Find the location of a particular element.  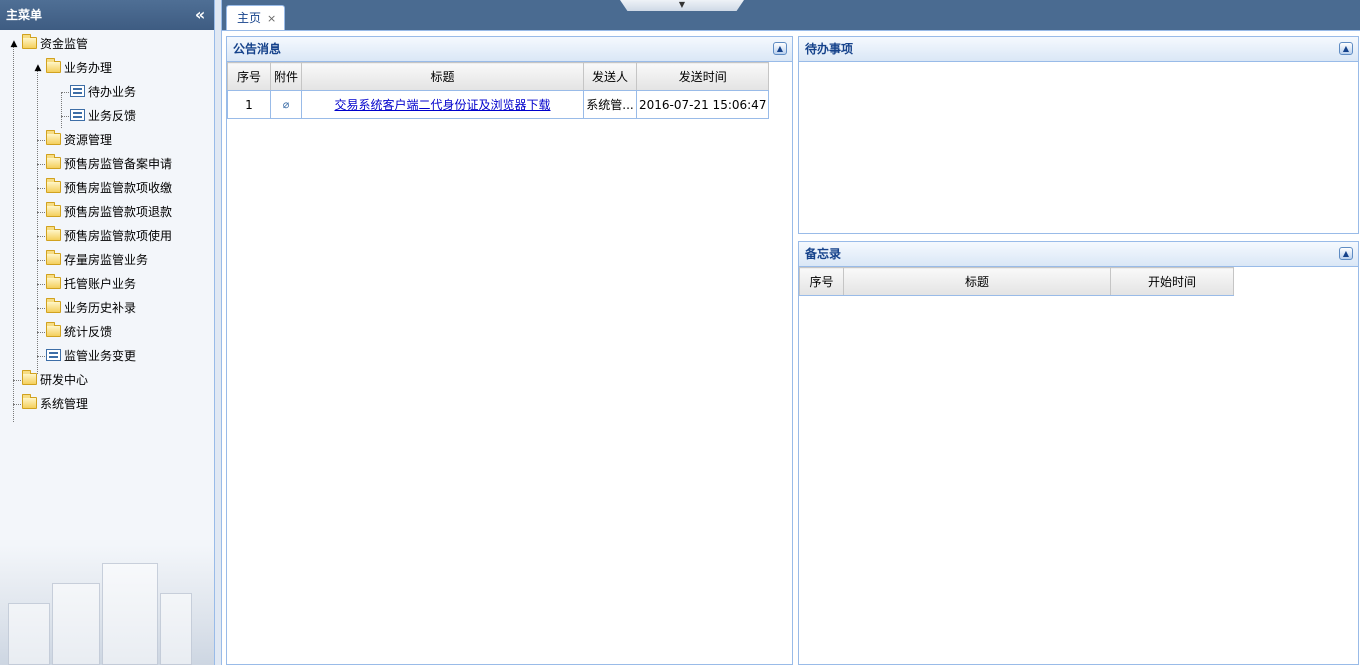

tree-node-rnd-center: 研发中心 is located at coordinates (107, 380).